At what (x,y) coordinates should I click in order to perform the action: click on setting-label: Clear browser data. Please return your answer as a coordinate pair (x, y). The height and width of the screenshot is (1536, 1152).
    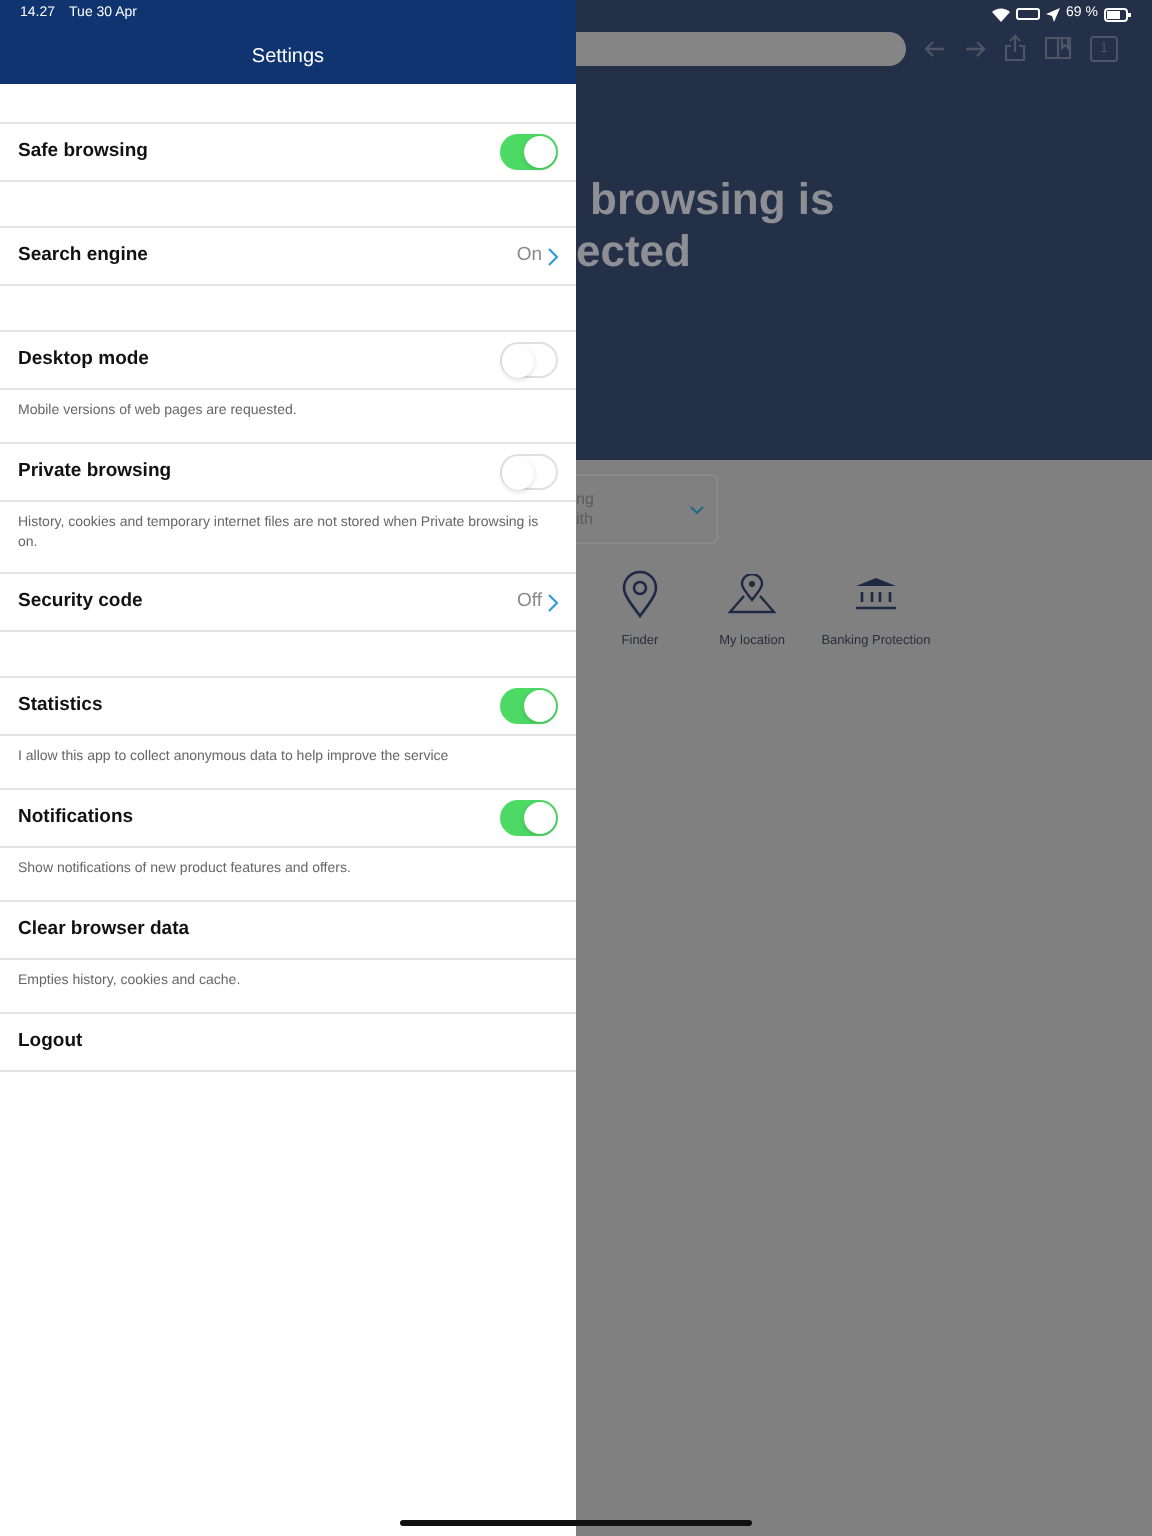
    Looking at the image, I should click on (104, 929).